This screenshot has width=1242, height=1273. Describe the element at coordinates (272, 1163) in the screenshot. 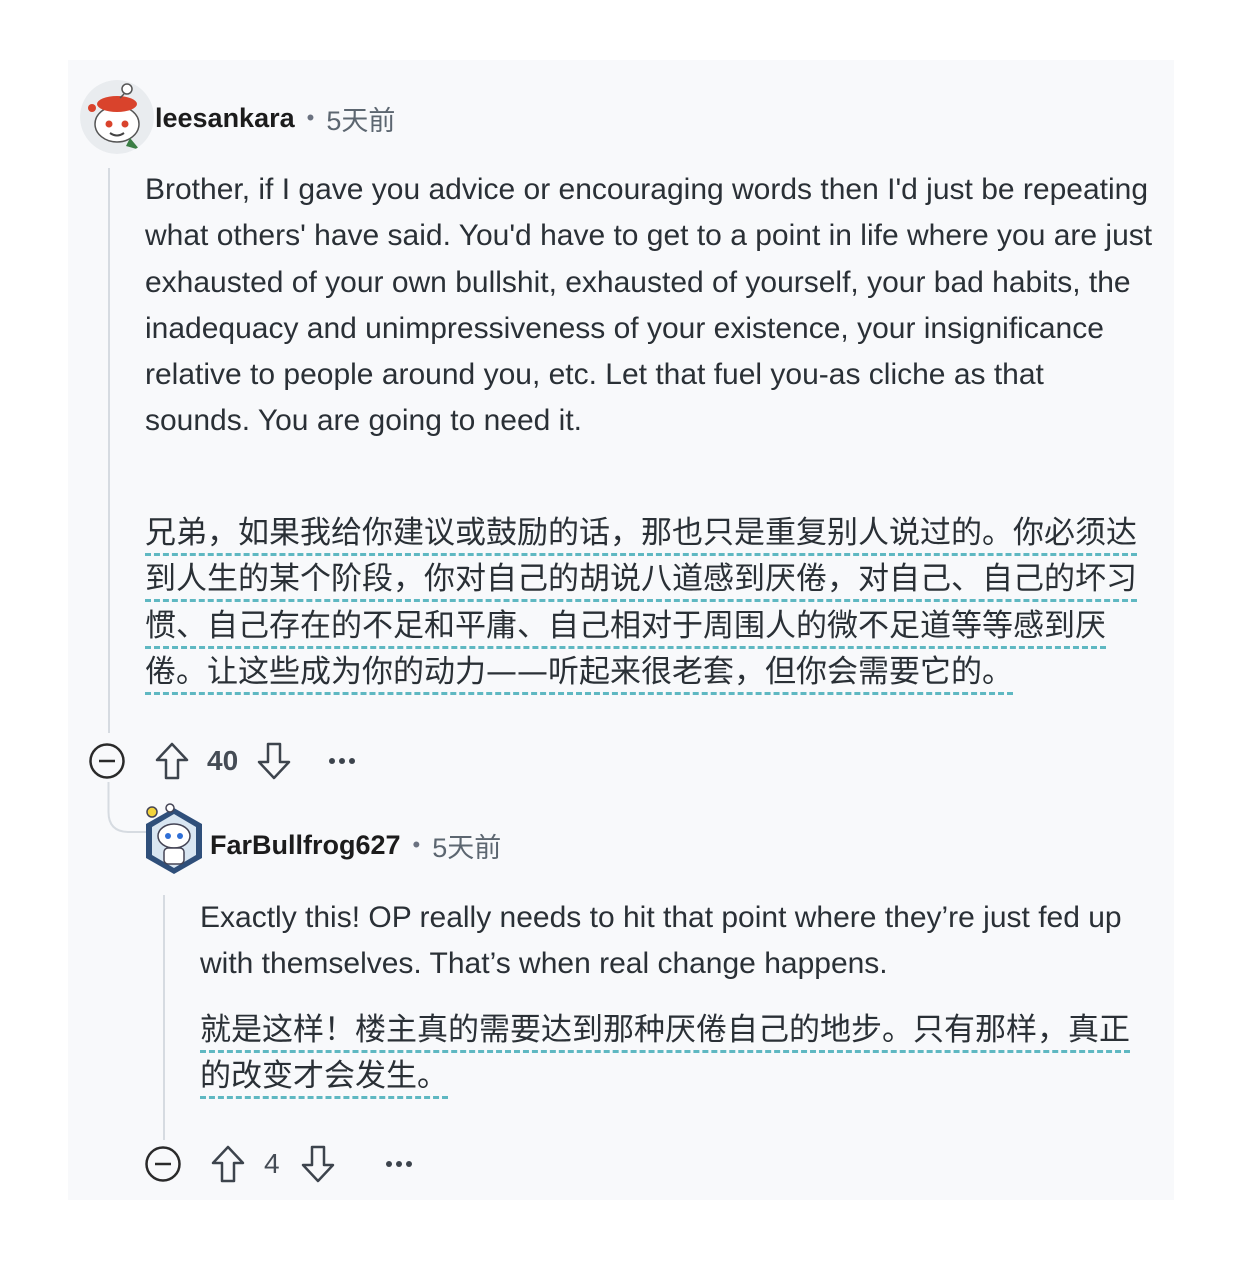

I see `vote-count: 4` at that location.